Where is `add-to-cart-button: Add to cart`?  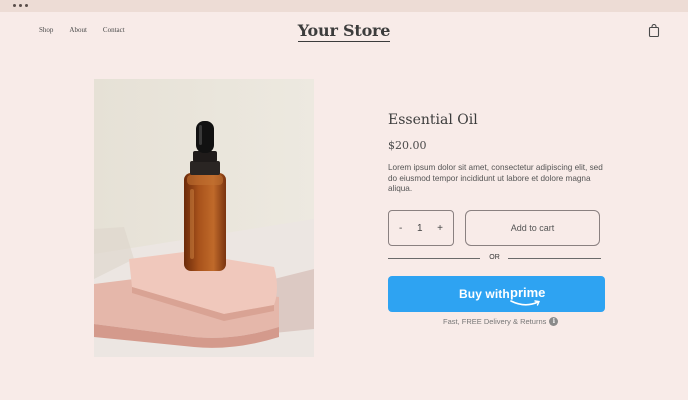 add-to-cart-button: Add to cart is located at coordinates (532, 228).